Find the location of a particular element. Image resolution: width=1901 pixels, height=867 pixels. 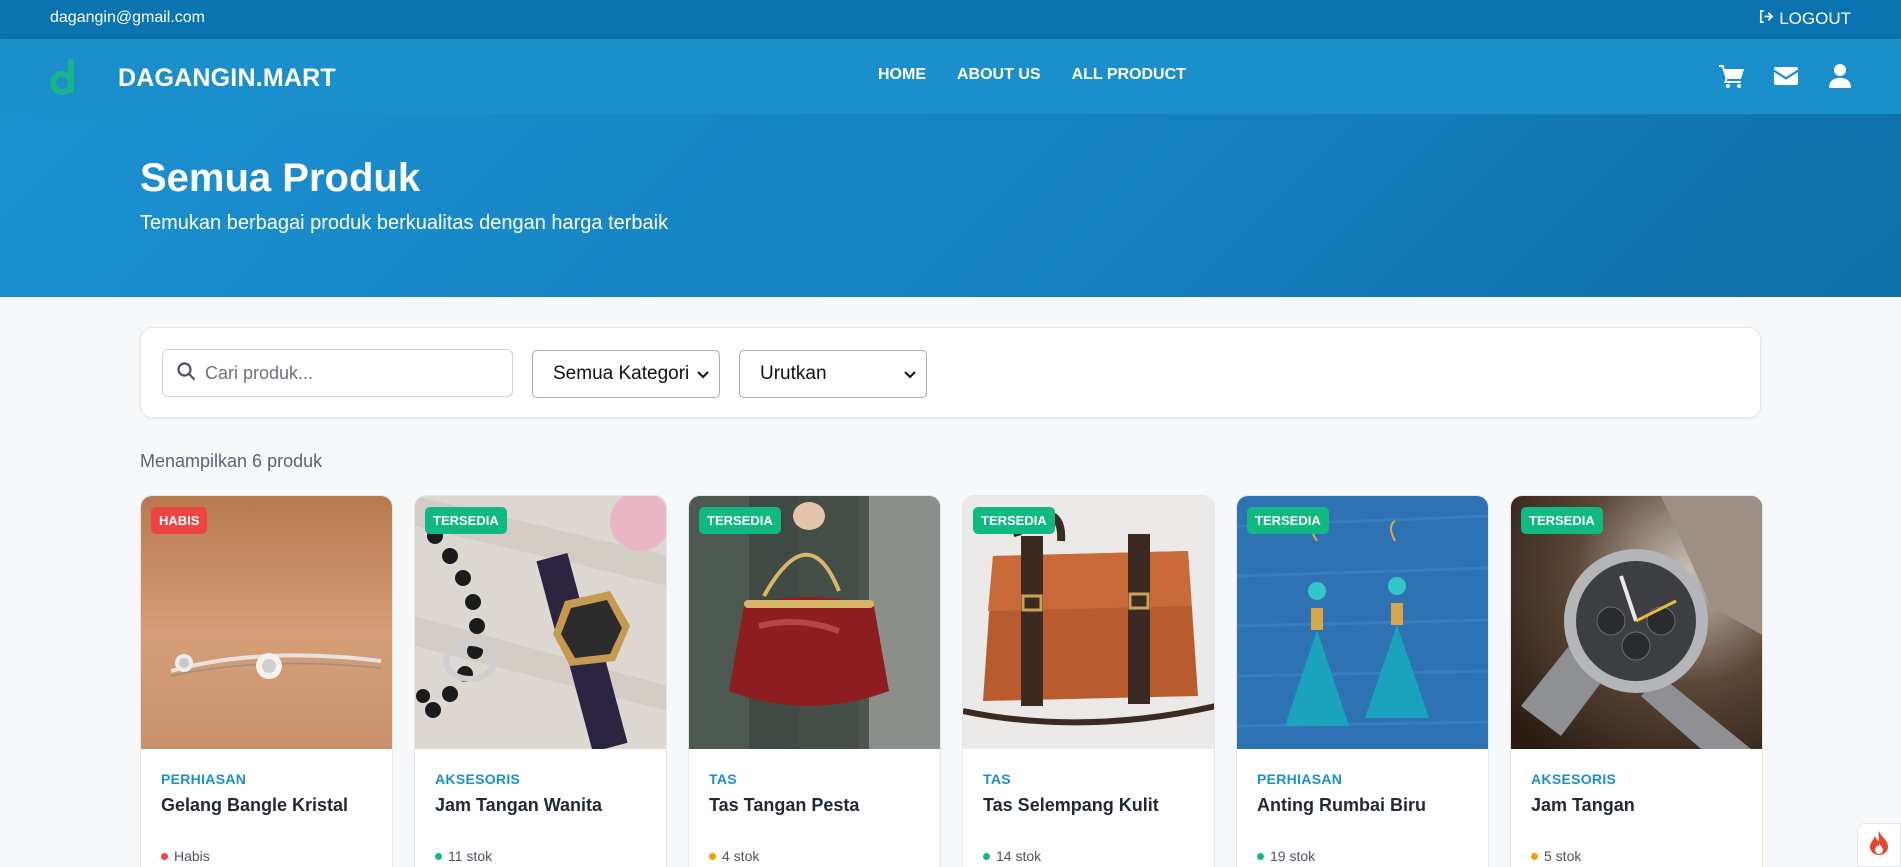

envelope-icon is located at coordinates (1786, 76).